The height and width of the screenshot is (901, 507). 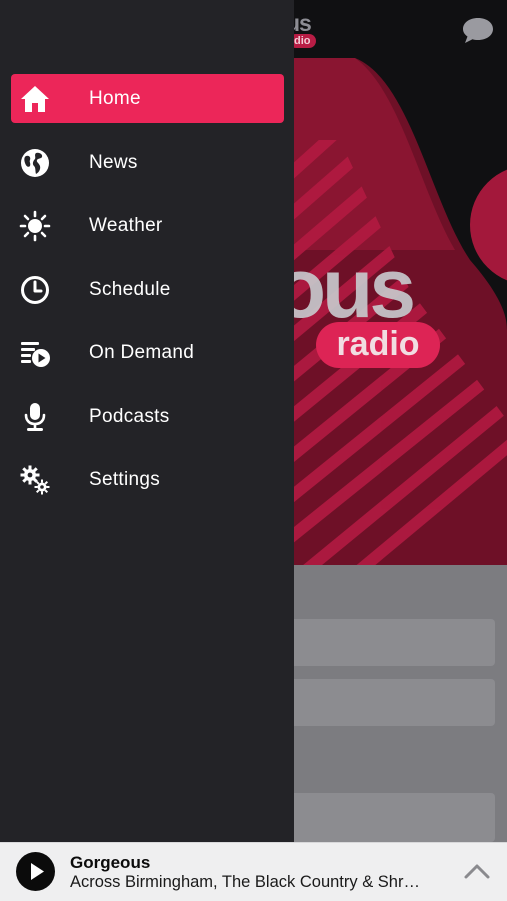 I want to click on station-name: Gorgeous, so click(x=110, y=862).